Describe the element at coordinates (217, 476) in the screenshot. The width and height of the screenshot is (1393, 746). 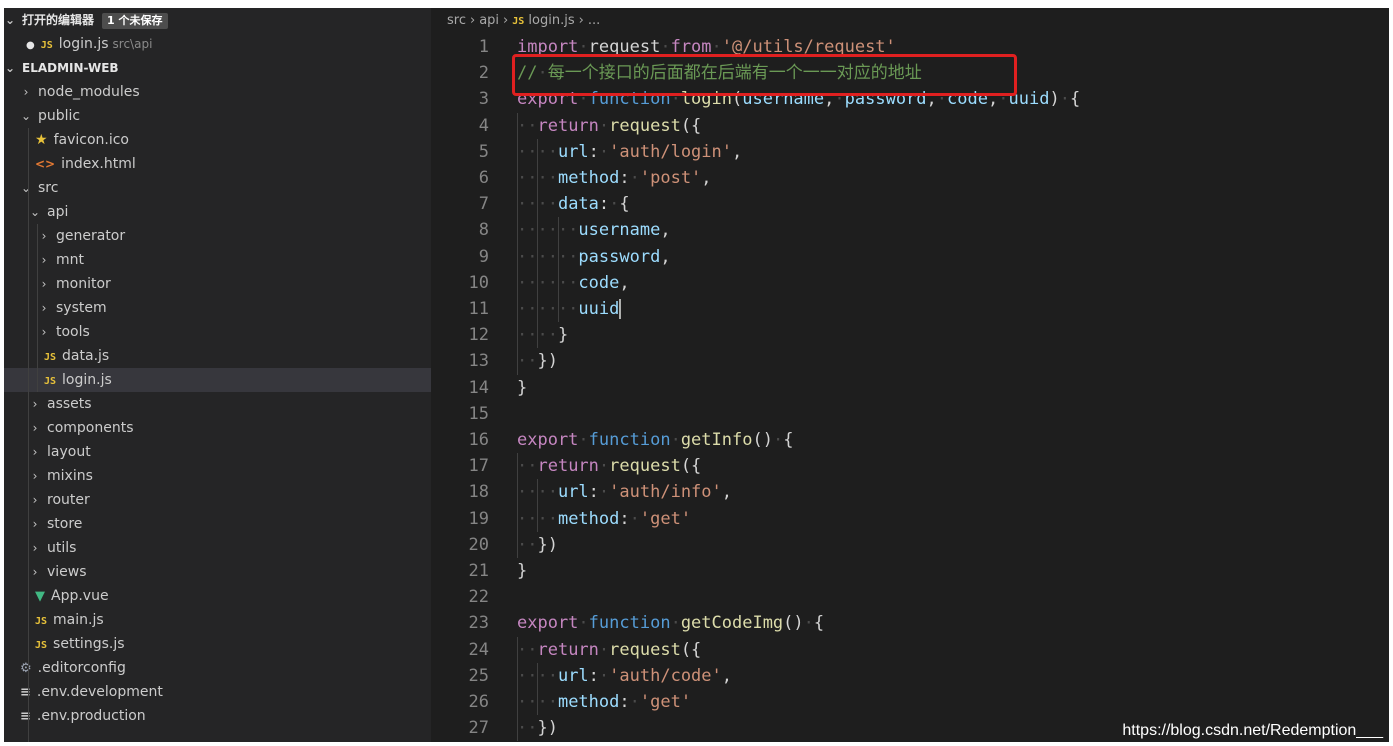
I see `tree-folder: › mixins` at that location.